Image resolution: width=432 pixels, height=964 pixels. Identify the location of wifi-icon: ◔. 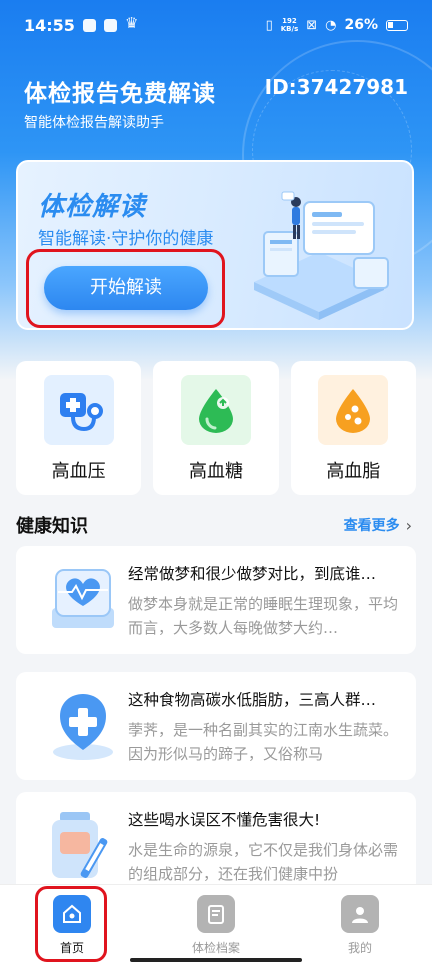
(331, 25).